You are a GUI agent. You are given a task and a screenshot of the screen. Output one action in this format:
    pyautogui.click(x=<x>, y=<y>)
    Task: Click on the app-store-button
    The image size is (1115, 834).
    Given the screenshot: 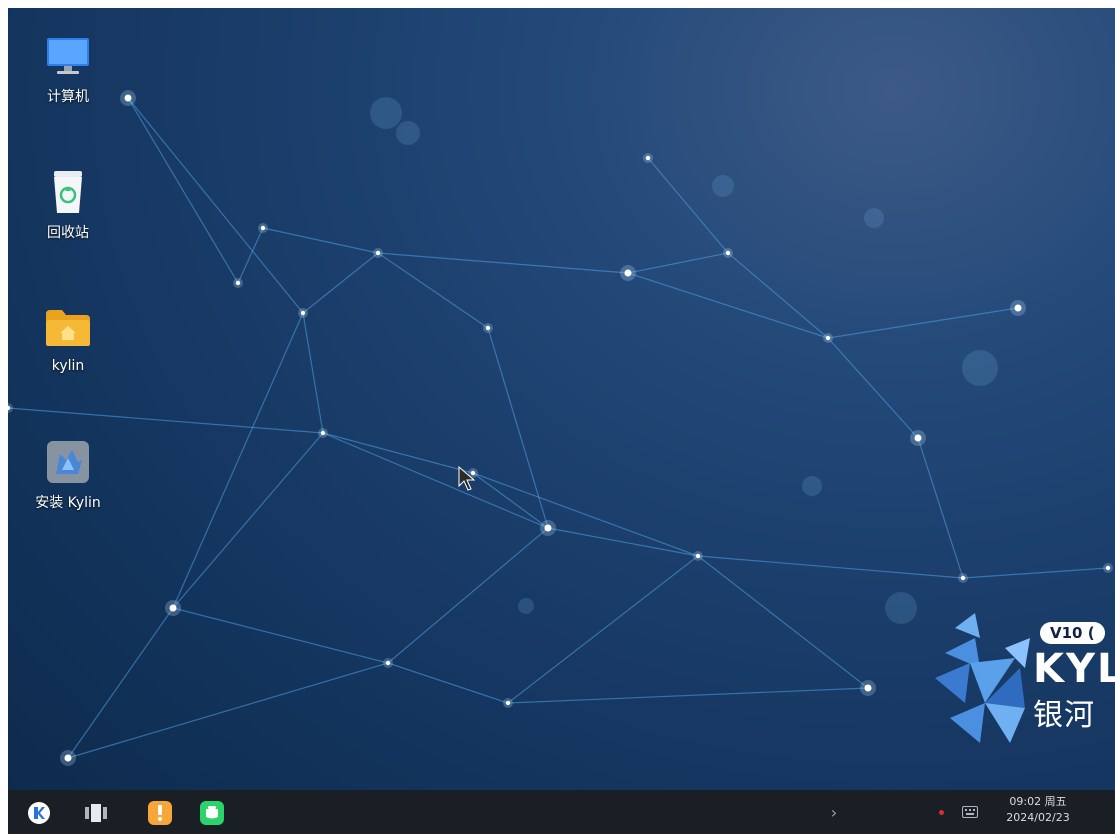 What is the action you would take?
    pyautogui.click(x=160, y=813)
    